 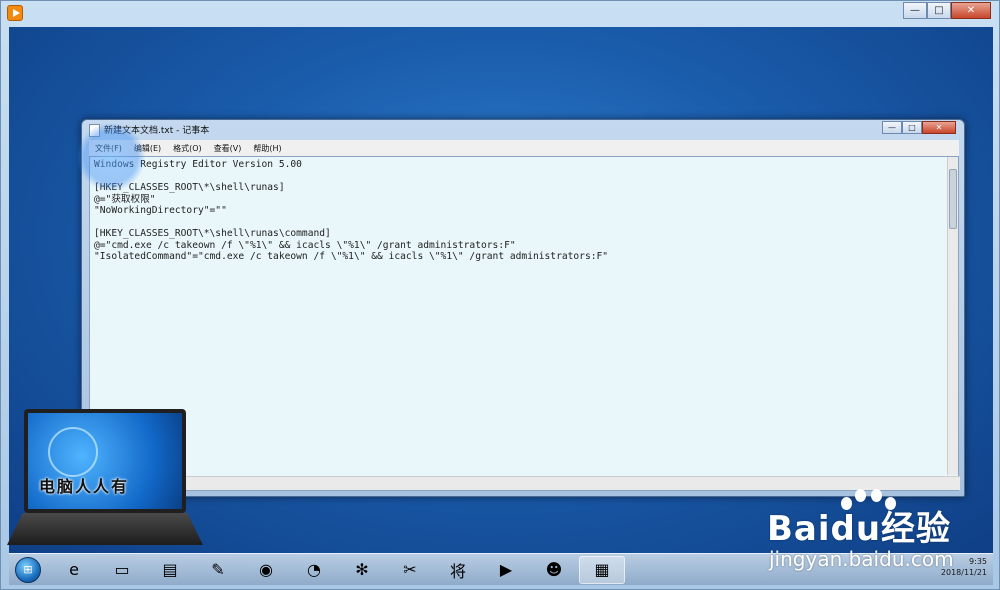 What do you see at coordinates (28, 569) in the screenshot?
I see `start-button: ⊞` at bounding box center [28, 569].